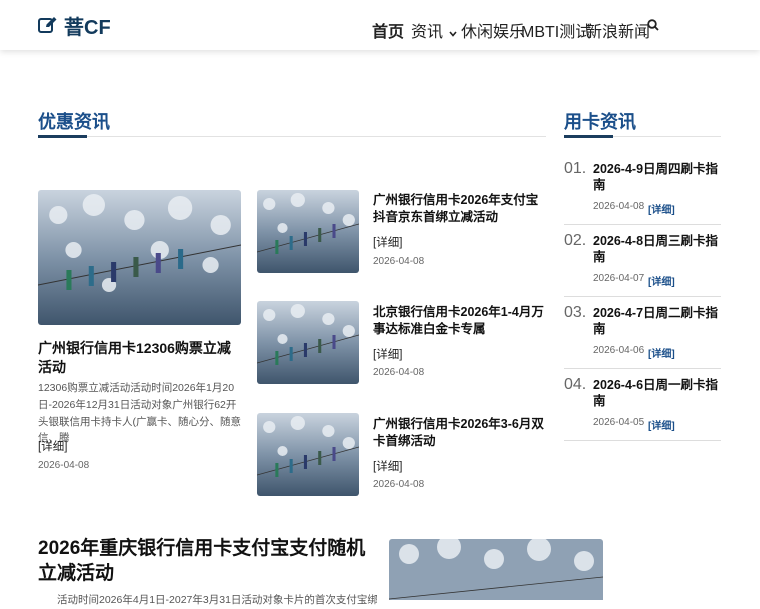 The height and width of the screenshot is (609, 760). I want to click on rank-number: 03., so click(575, 312).